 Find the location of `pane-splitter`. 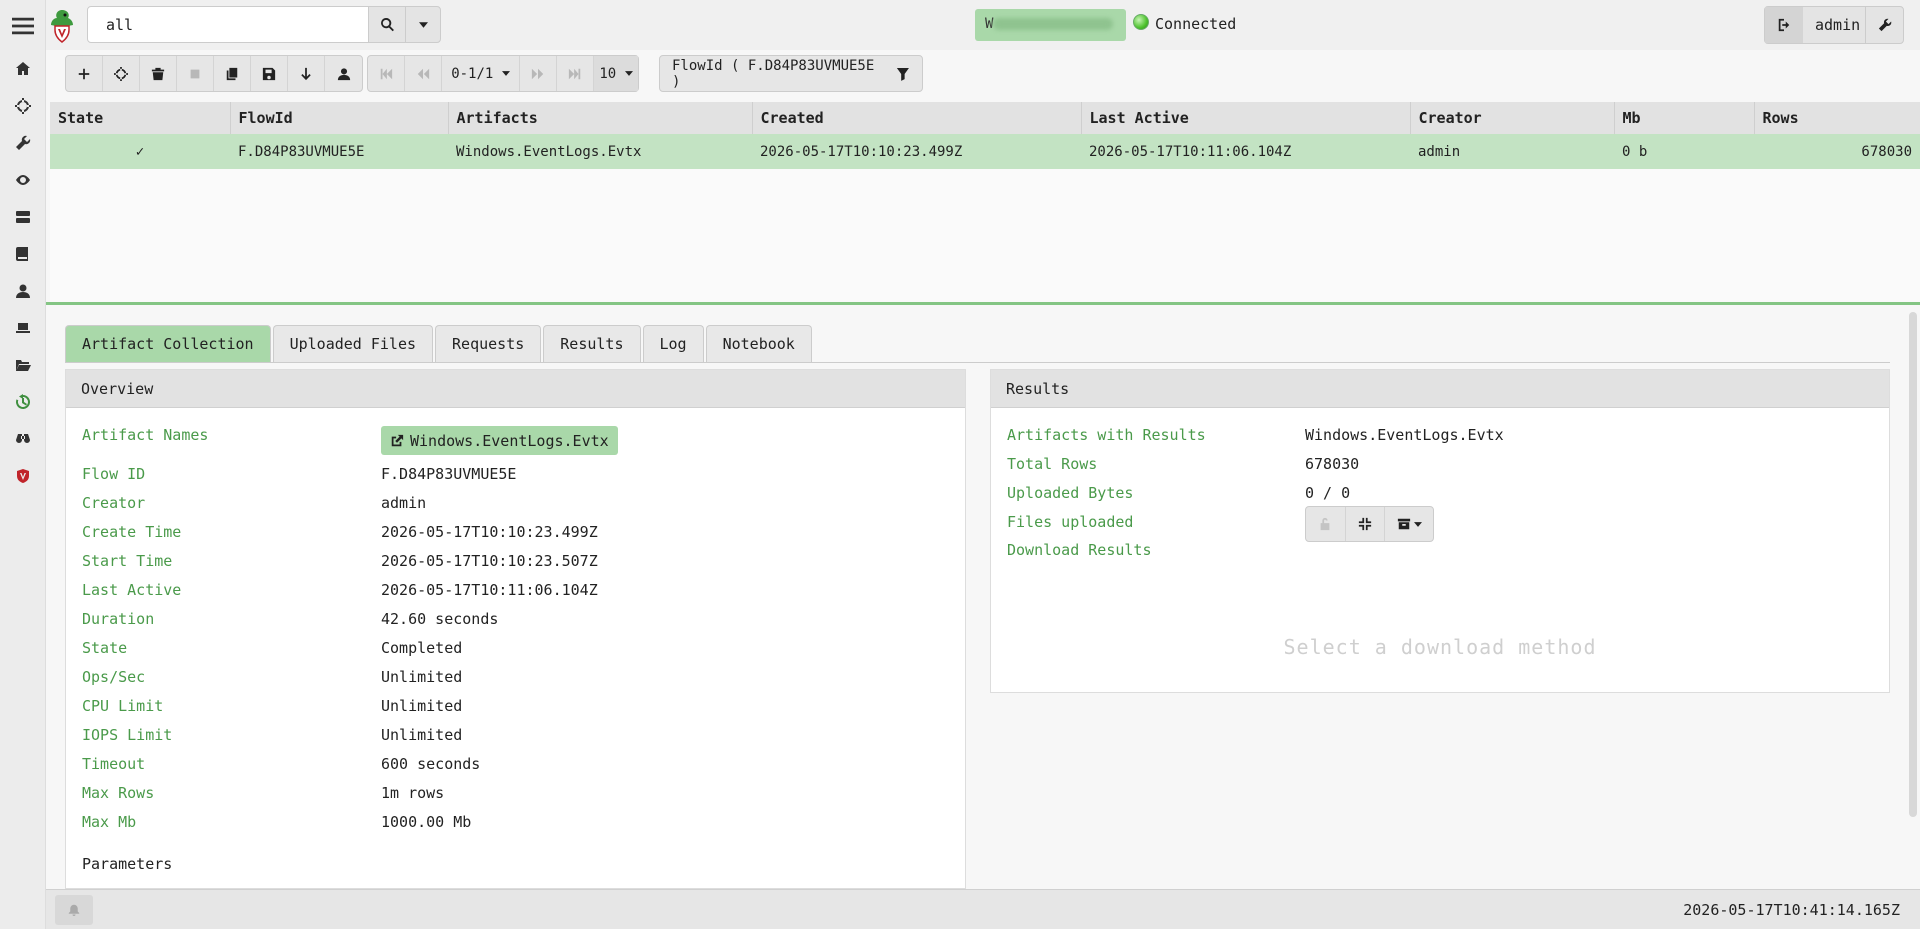

pane-splitter is located at coordinates (983, 303).